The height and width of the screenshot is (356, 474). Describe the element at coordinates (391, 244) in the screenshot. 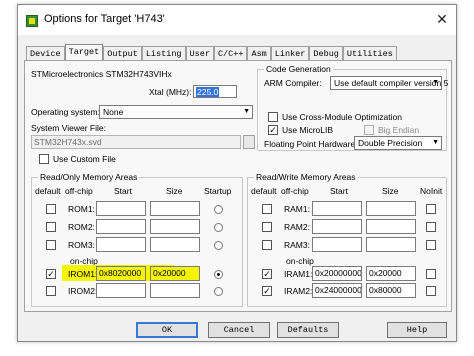

I see `ram3-size-input` at that location.